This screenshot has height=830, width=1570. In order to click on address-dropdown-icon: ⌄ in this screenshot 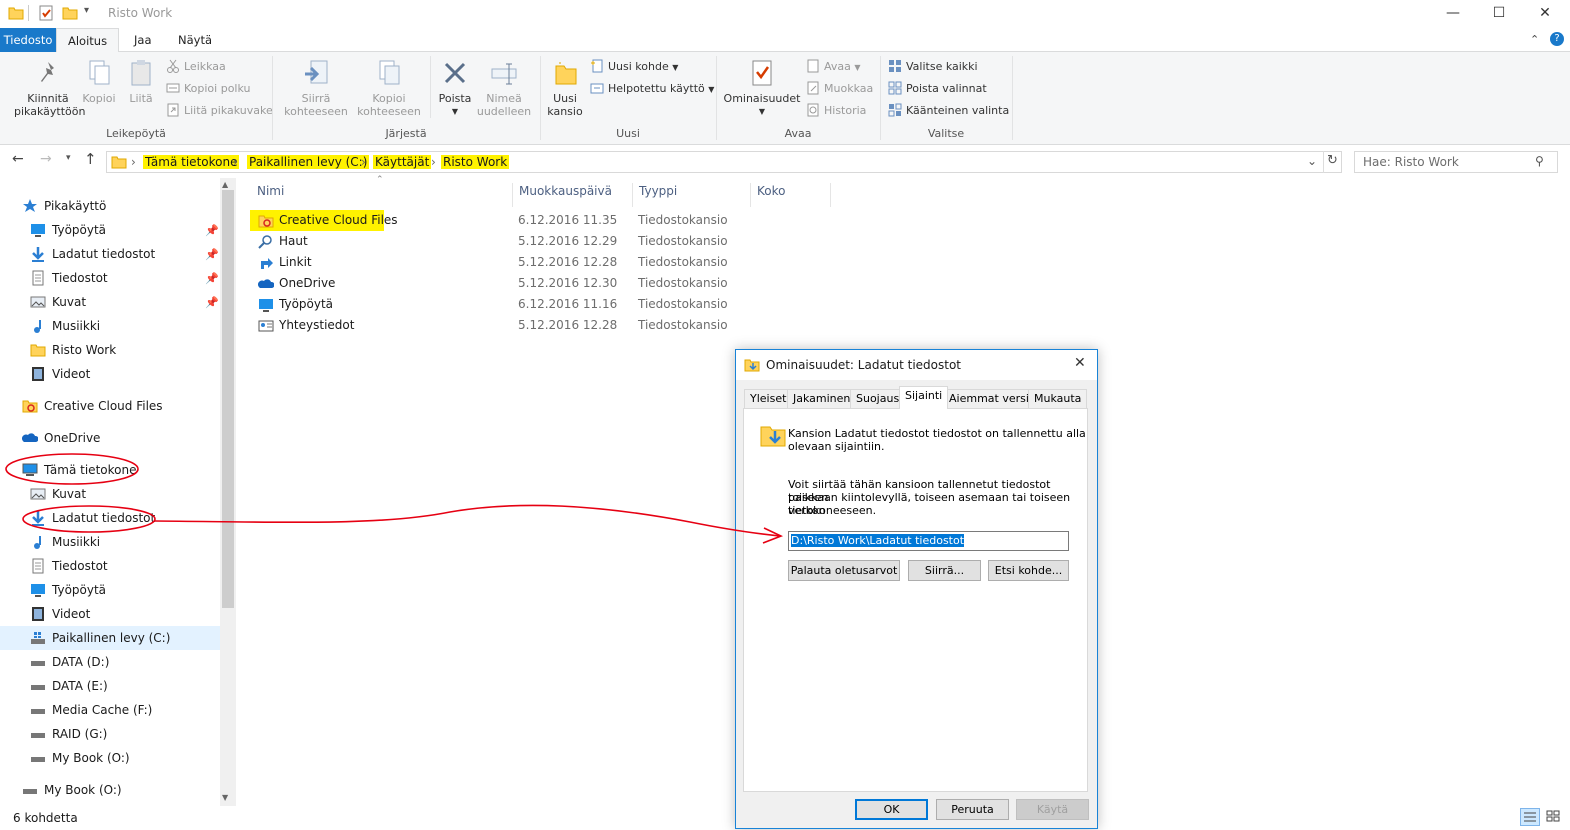, I will do `click(1312, 161)`.